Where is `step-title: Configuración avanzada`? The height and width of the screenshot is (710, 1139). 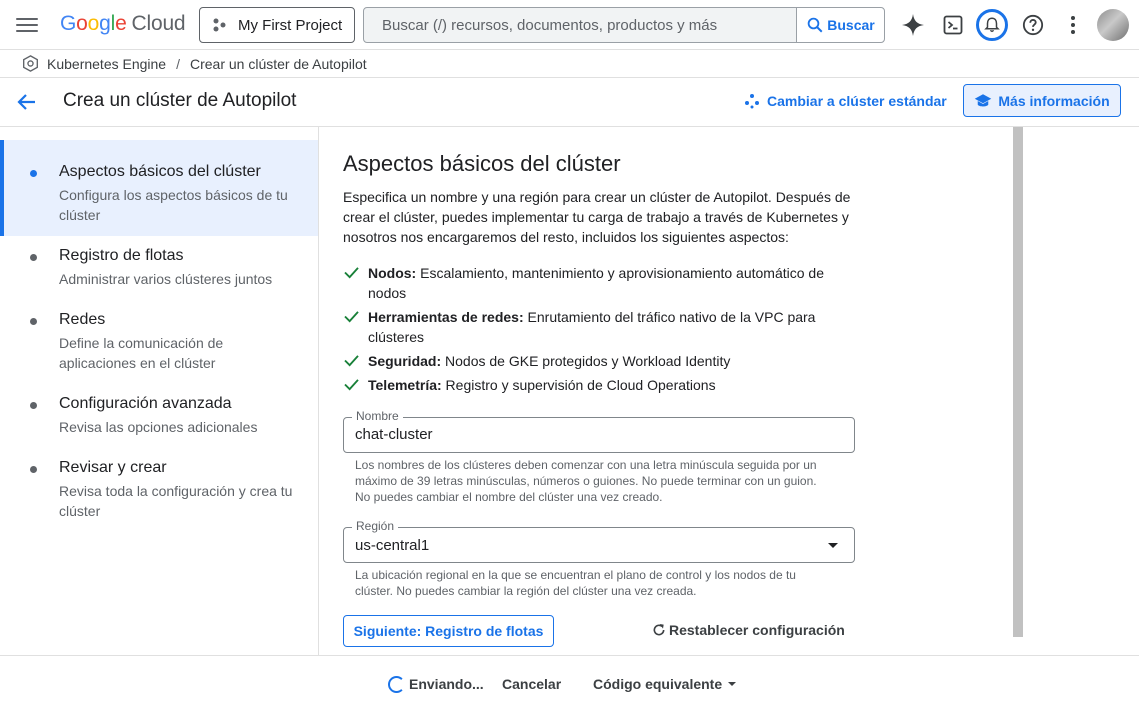
step-title: Configuración avanzada is located at coordinates (145, 403).